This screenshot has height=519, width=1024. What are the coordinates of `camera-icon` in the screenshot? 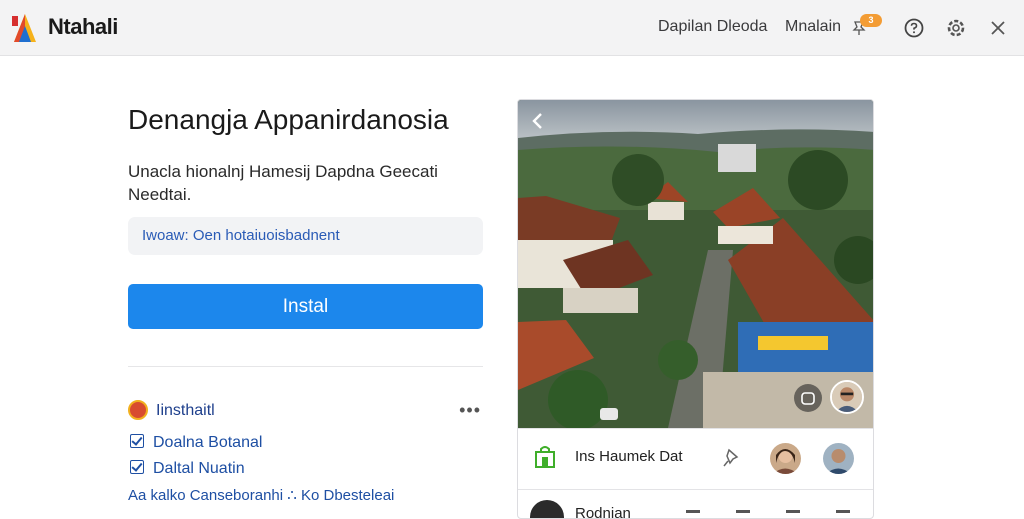 It's located at (808, 398).